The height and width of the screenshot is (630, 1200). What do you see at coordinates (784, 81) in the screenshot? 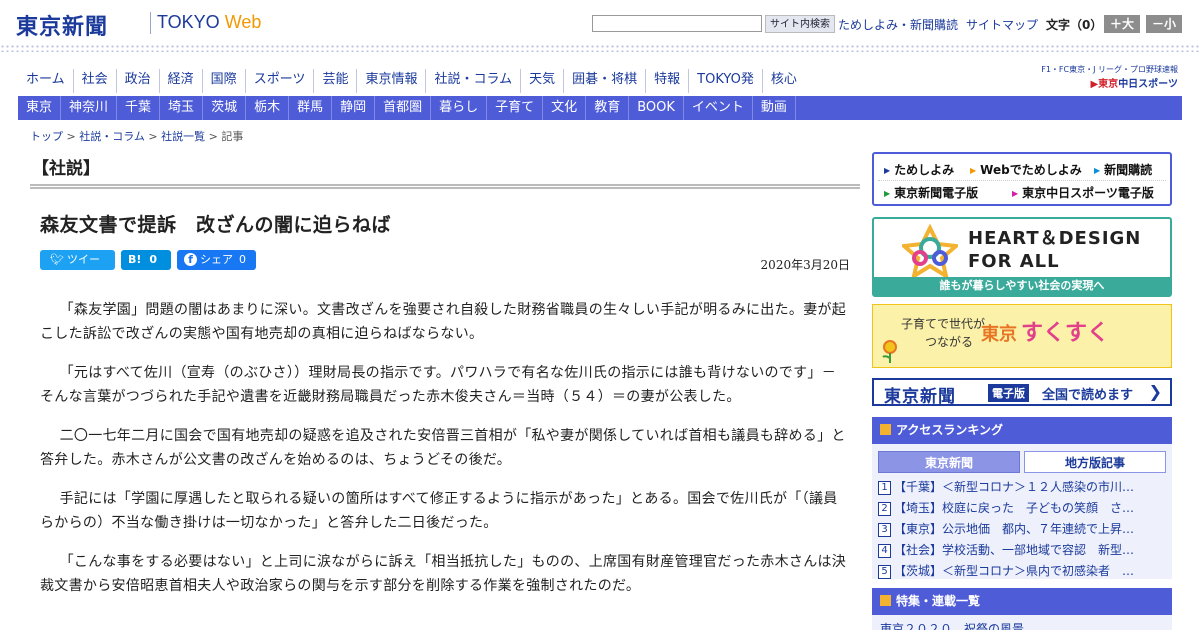
I see `main-nav-item: 核心` at bounding box center [784, 81].